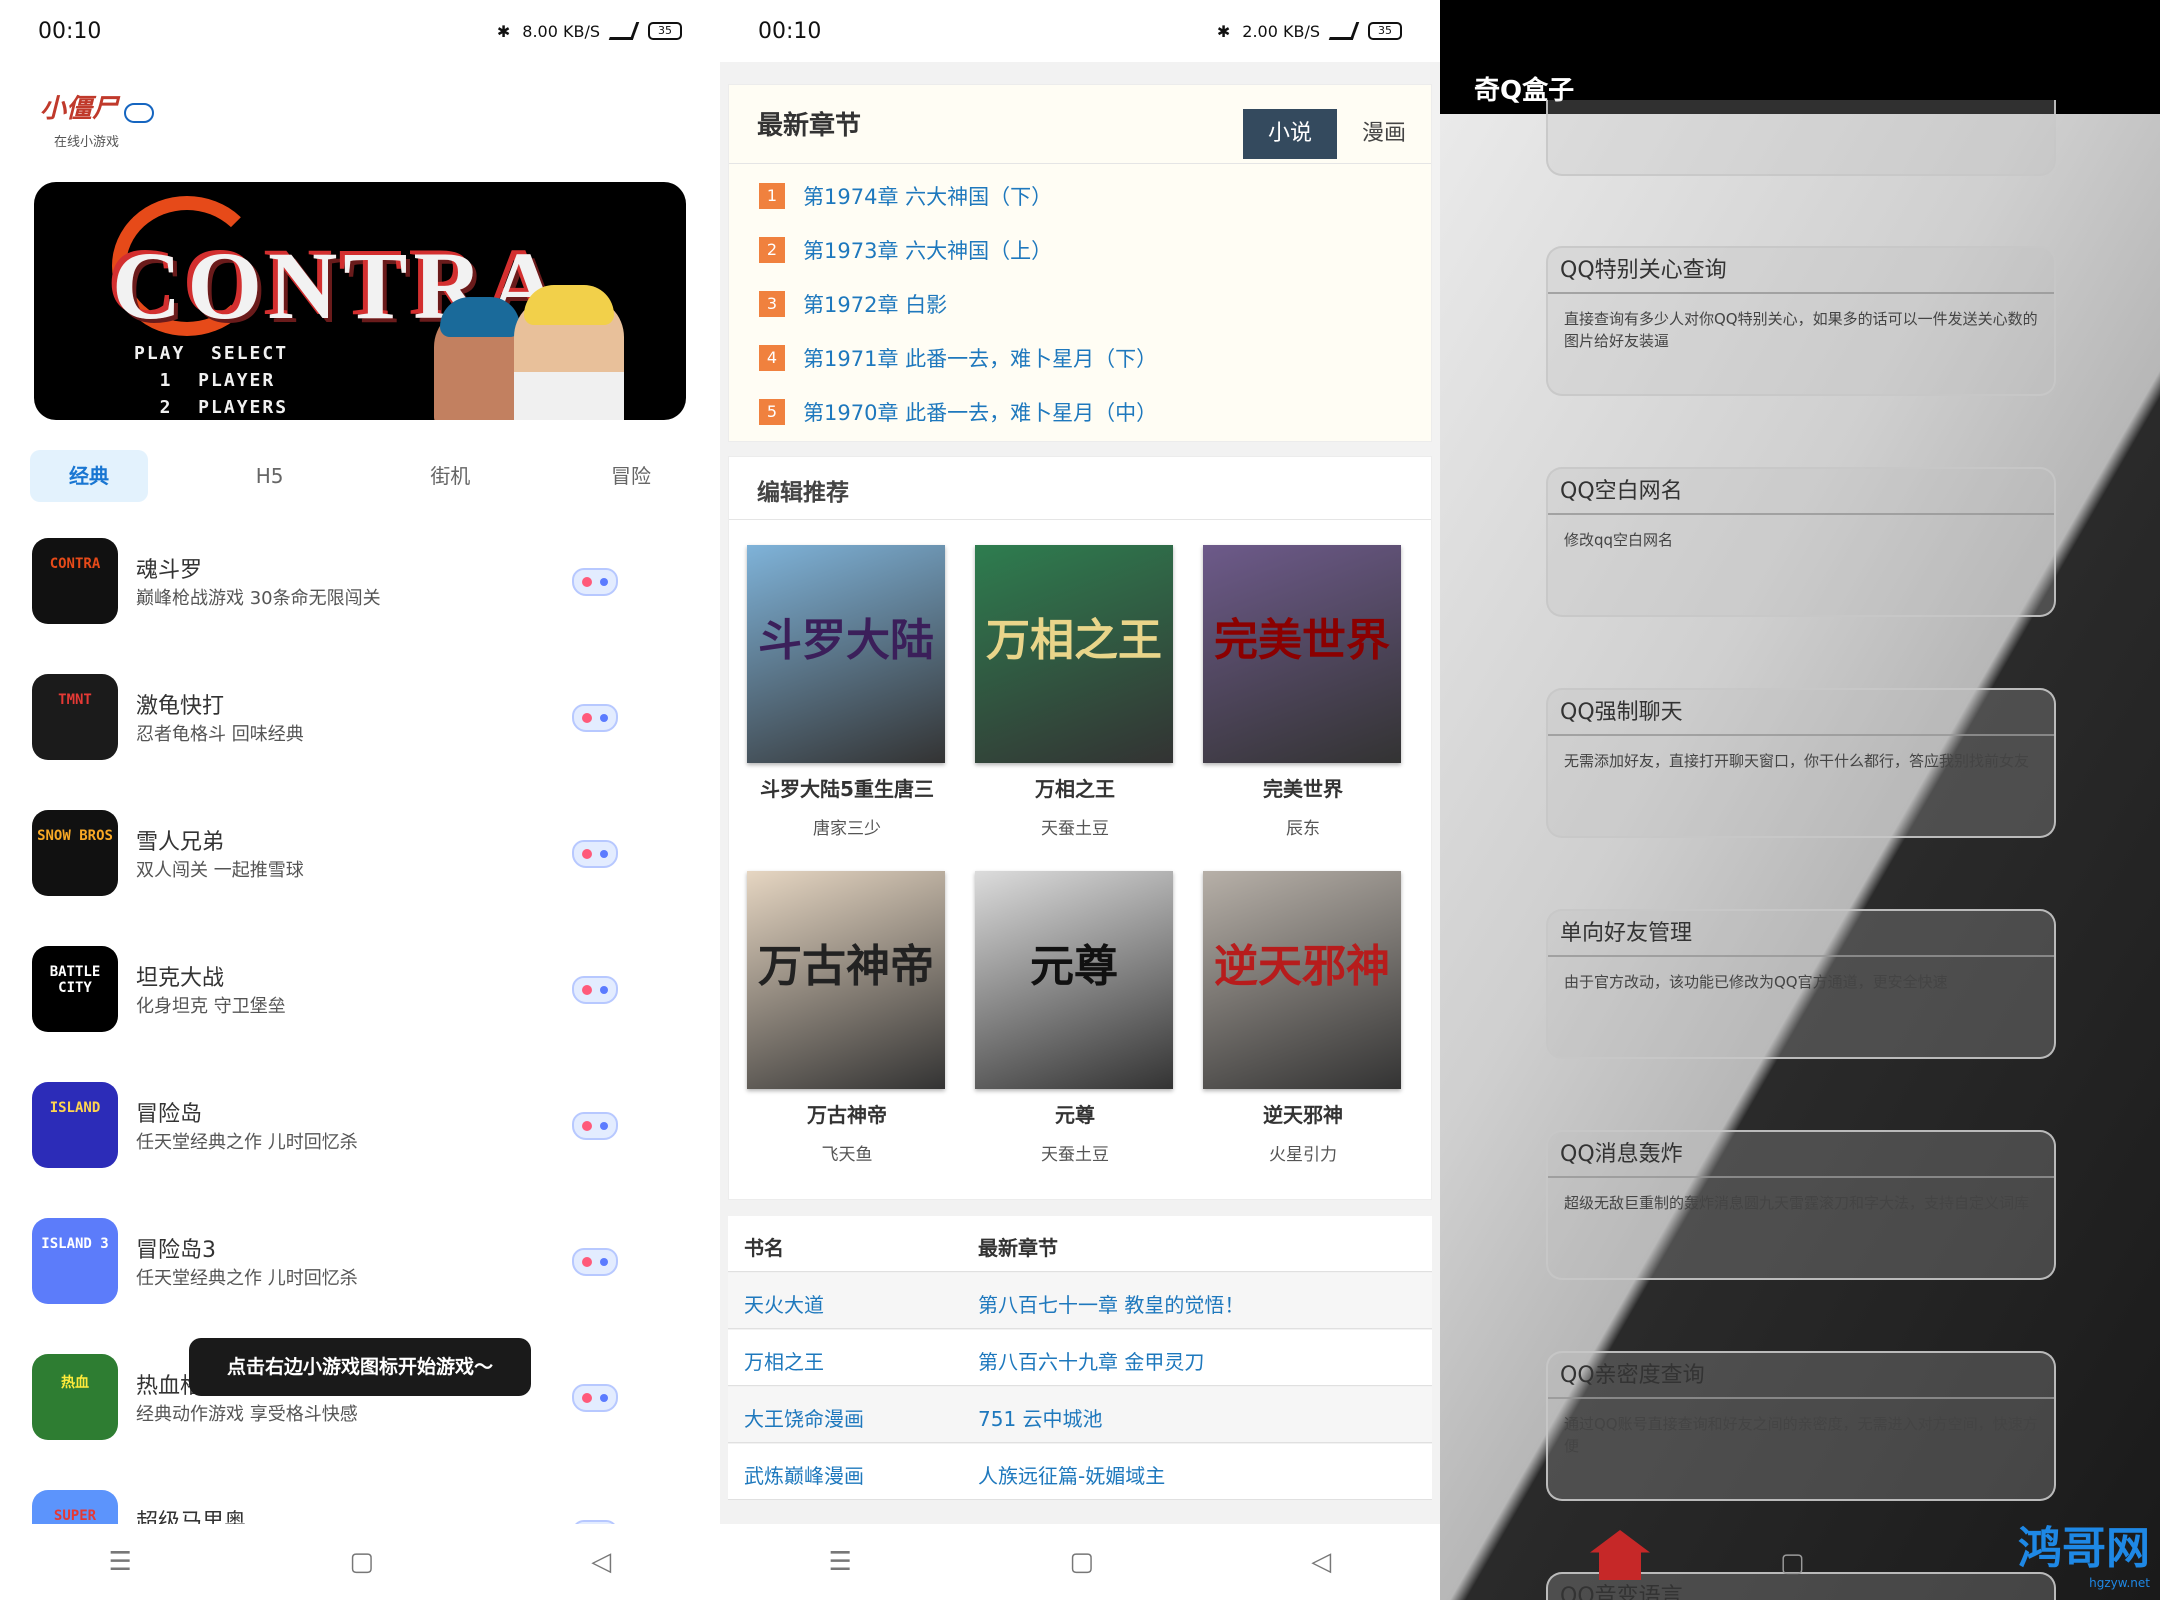  Describe the element at coordinates (97, 119) in the screenshot. I see `app-logo: 小僵尸 在线小游戏` at that location.